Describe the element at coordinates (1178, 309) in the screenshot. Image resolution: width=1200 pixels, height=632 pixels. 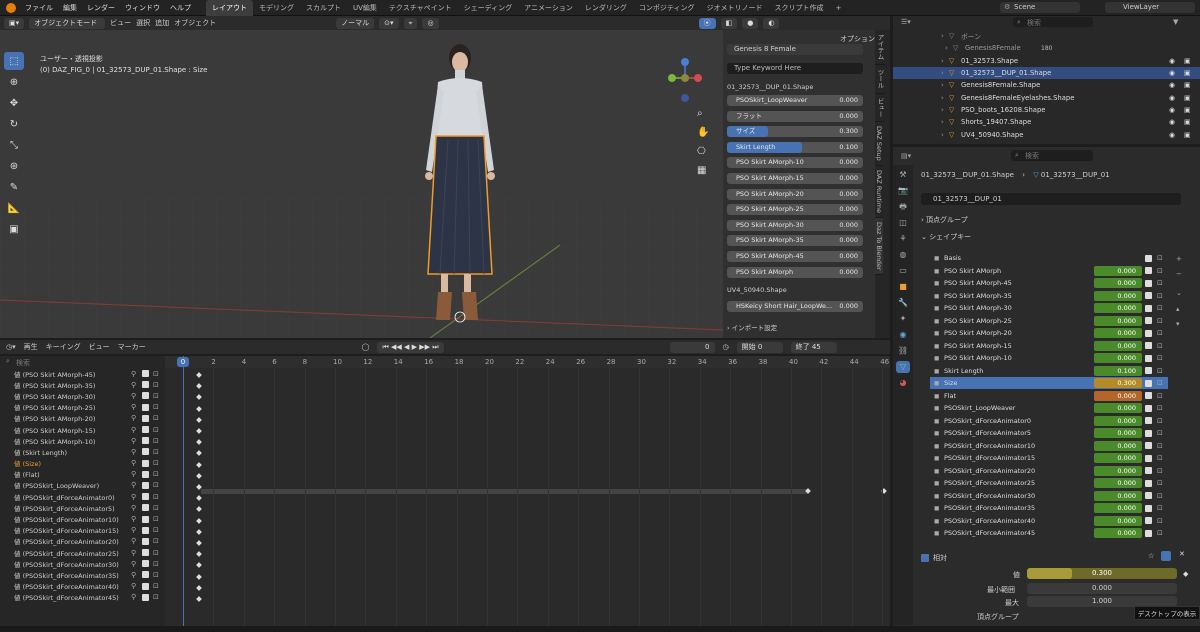
I see `move-up-icon: ▴` at that location.